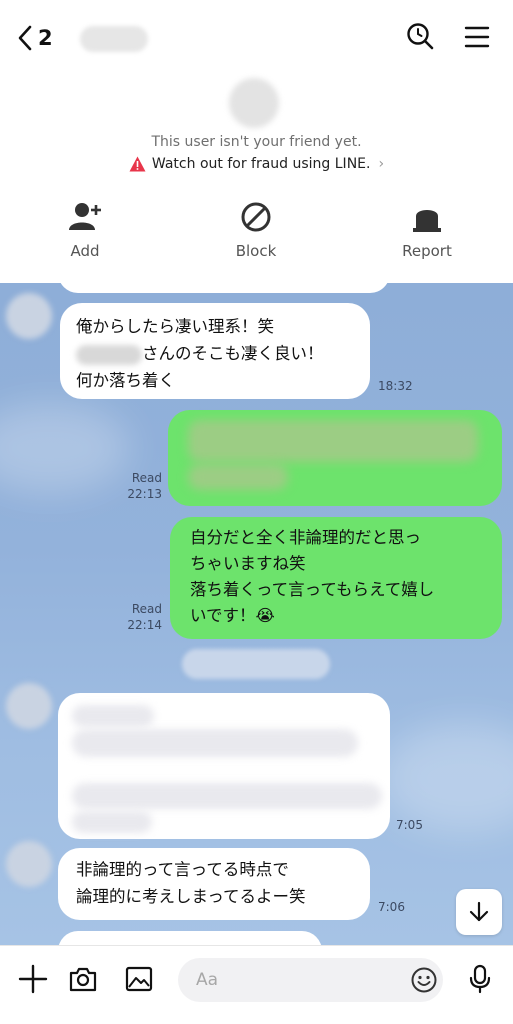 The image size is (513, 1024). I want to click on add-user-icon, so click(85, 216).